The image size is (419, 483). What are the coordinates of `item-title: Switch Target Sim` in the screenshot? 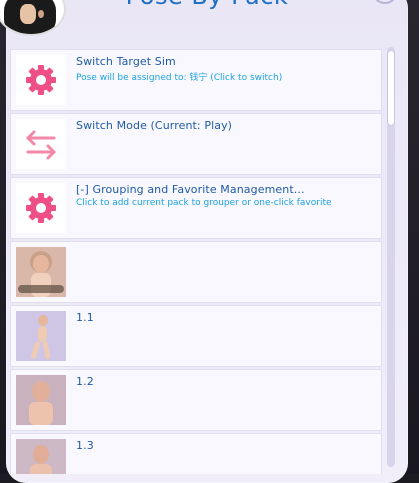 It's located at (126, 61).